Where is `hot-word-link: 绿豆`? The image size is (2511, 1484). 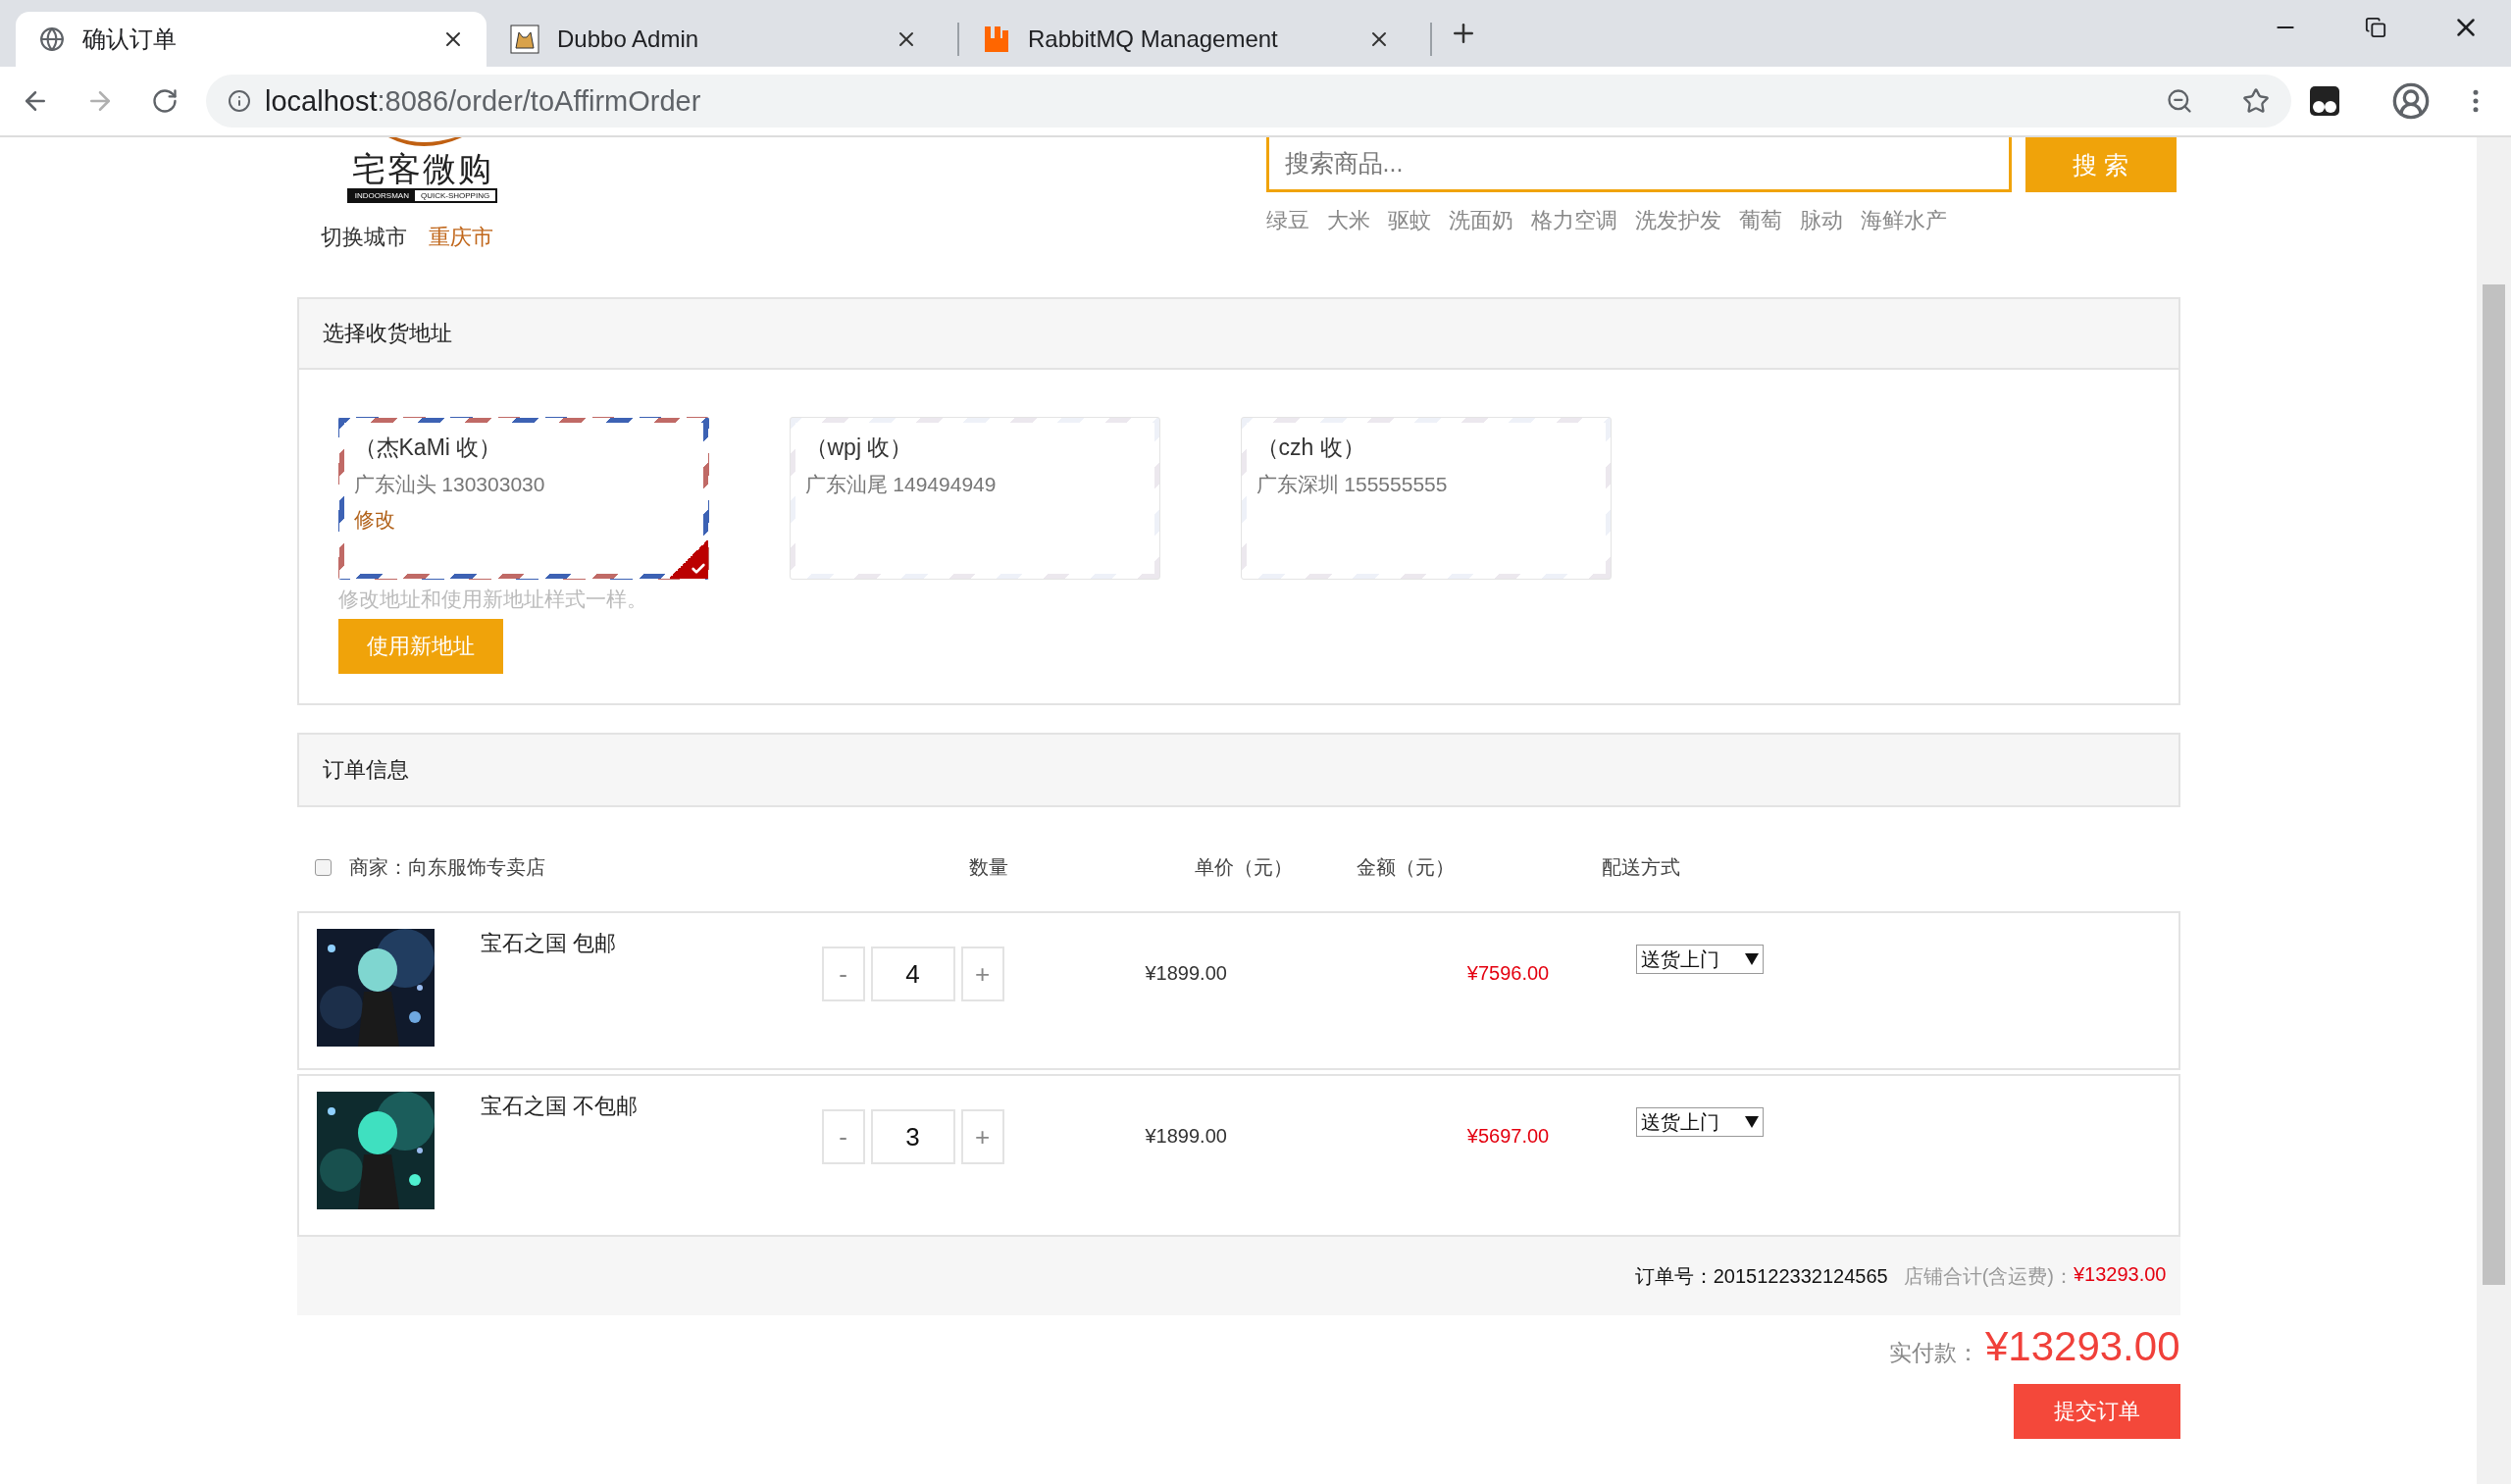
hot-word-link: 绿豆 is located at coordinates (1287, 220).